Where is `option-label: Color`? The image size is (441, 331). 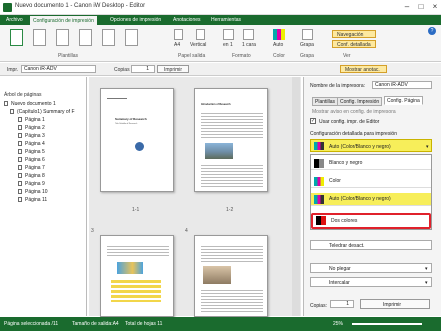
option-label: Color is located at coordinates (335, 181).